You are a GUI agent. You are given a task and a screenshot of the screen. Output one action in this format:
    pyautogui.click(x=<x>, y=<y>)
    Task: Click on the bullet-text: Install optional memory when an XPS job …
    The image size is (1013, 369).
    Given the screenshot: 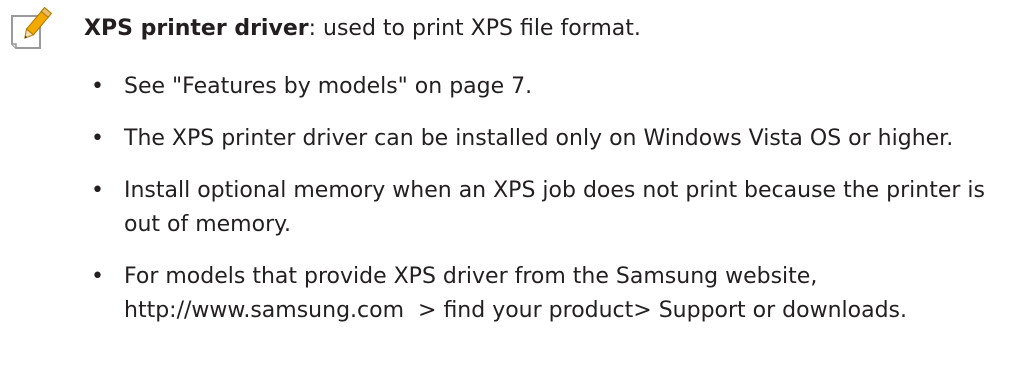 What is the action you would take?
    pyautogui.click(x=555, y=207)
    